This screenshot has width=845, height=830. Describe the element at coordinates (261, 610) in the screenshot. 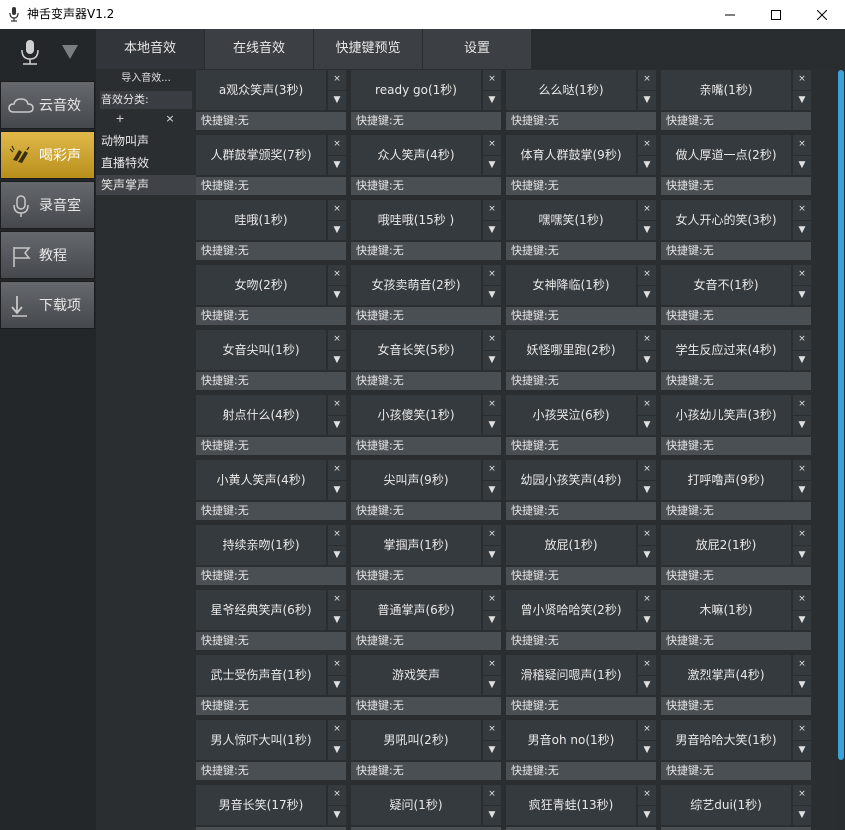

I see `sound-play-button: 星爷经典笑声(6秒)` at that location.